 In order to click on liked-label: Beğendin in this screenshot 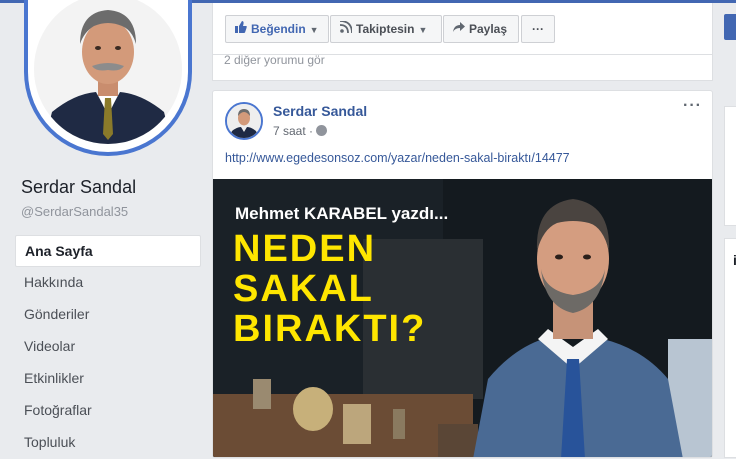, I will do `click(278, 29)`.